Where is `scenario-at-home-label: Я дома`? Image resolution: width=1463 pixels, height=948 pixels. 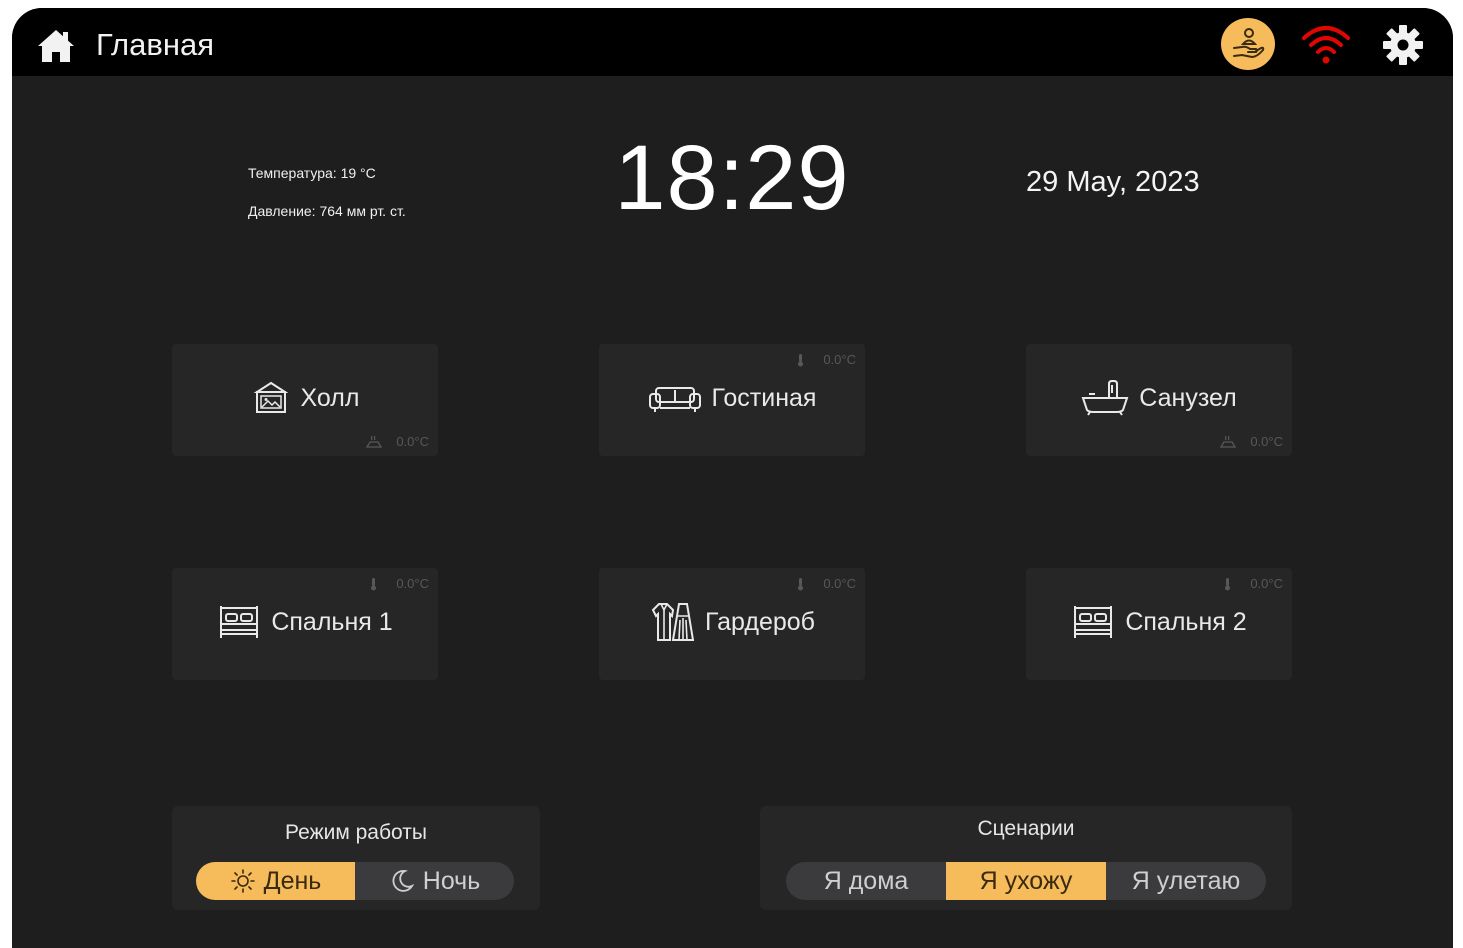 scenario-at-home-label: Я дома is located at coordinates (866, 880).